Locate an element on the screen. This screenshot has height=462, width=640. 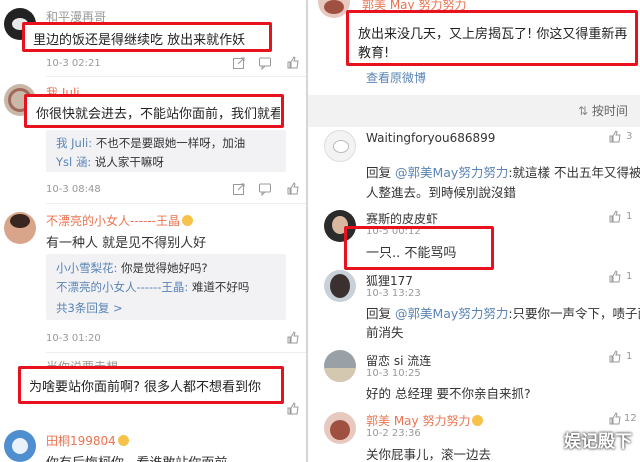
post-text-line: 教育! is located at coordinates (374, 53).